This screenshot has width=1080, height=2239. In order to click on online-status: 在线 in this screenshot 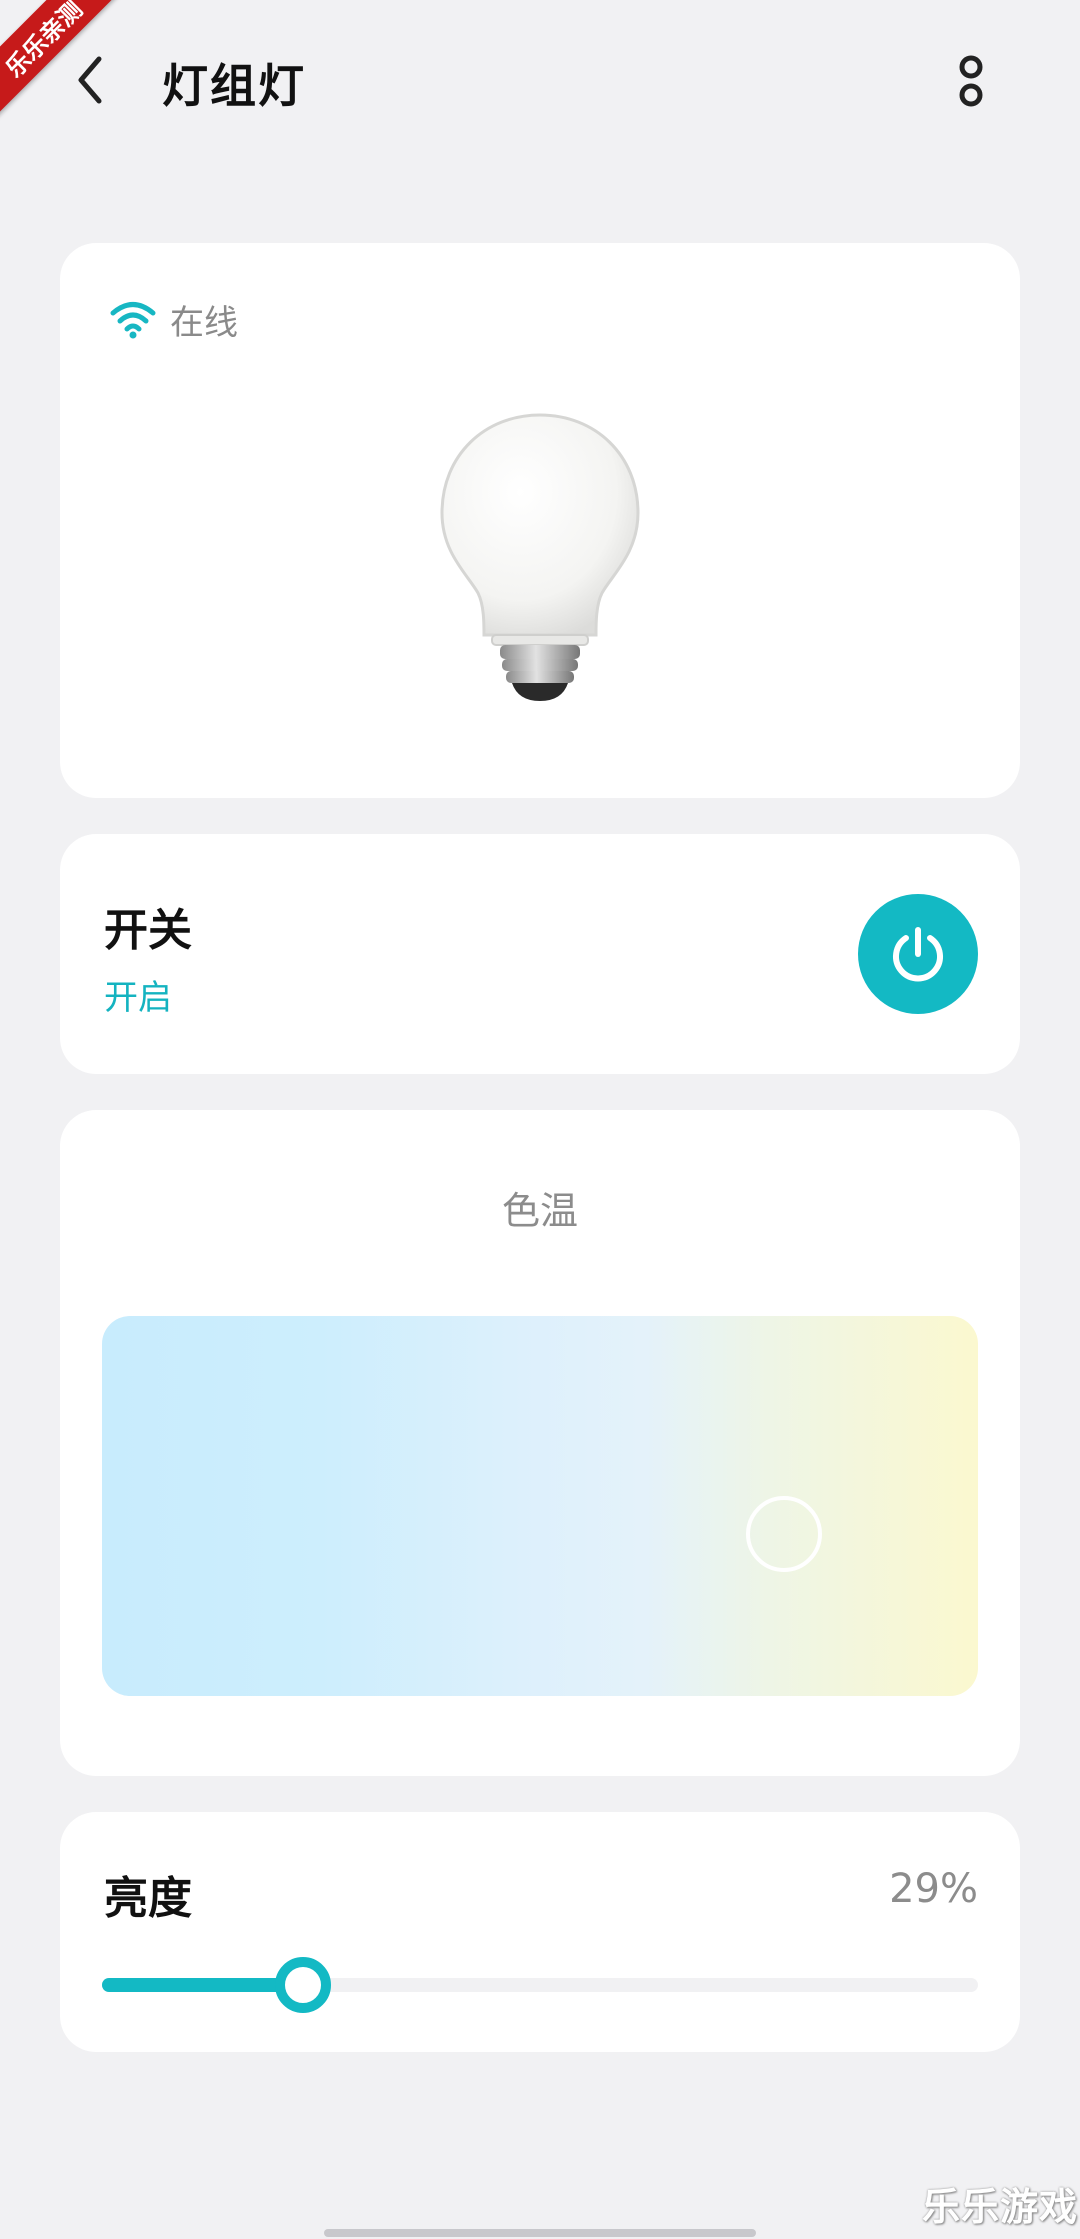, I will do `click(174, 319)`.